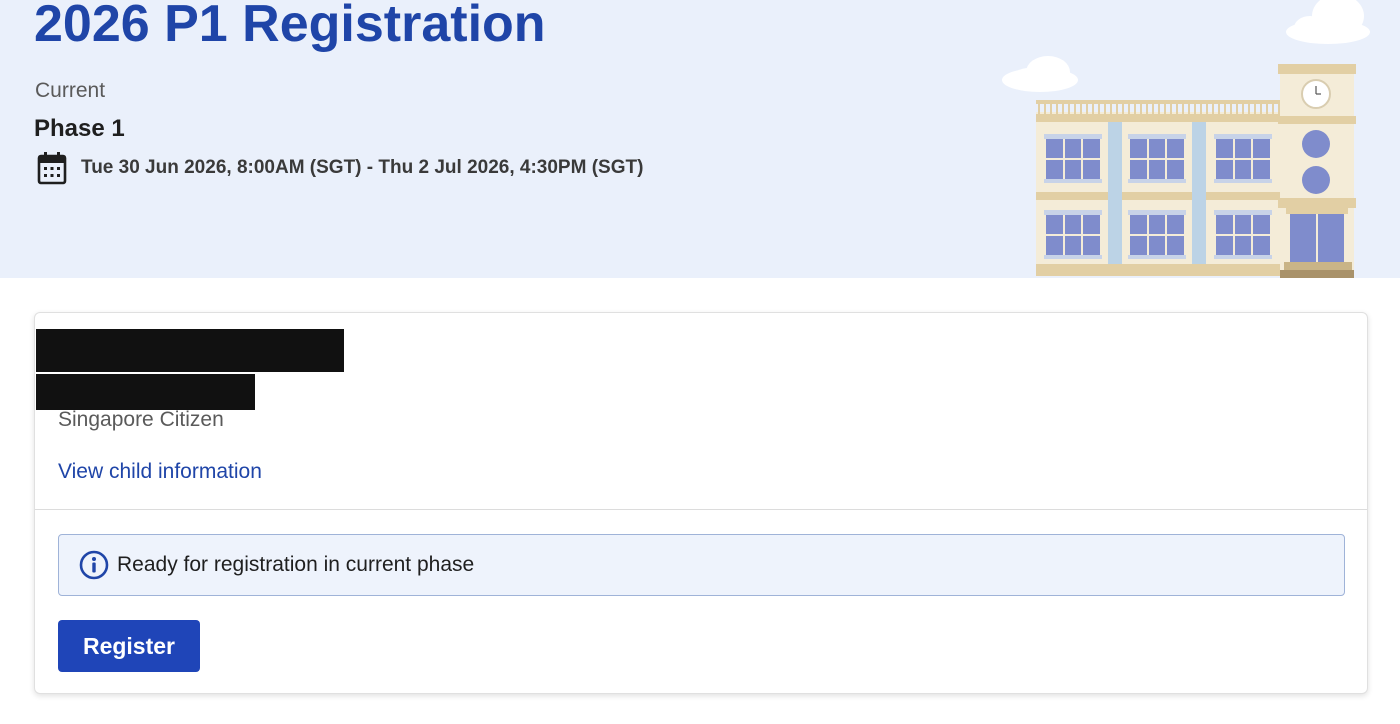 The image size is (1400, 724). I want to click on citizenship-status: Singapore Citizen, so click(141, 419).